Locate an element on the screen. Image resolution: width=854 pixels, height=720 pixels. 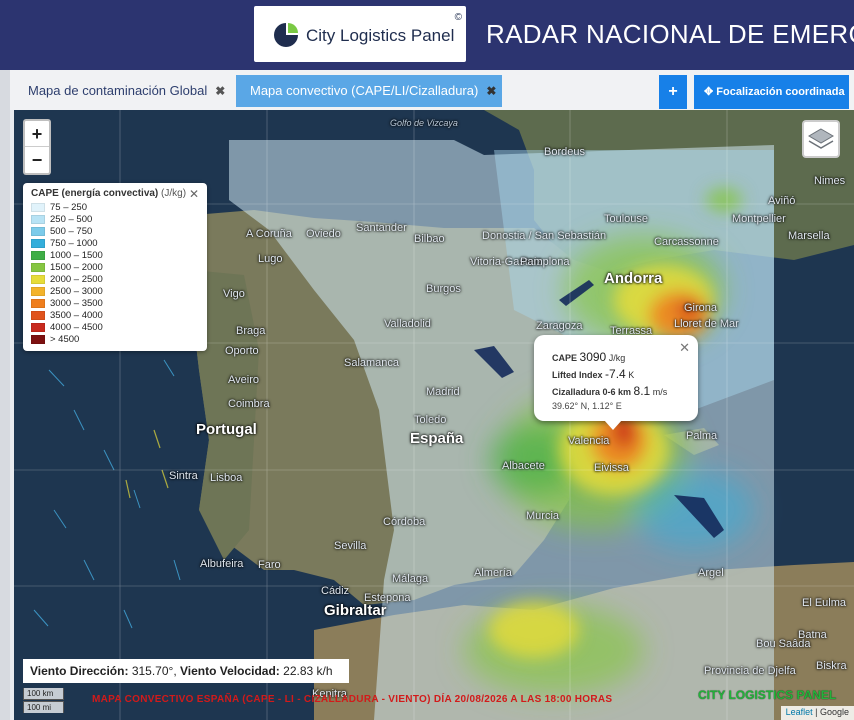
page-title: RADAR NACIONAL DE EMERGE is located at coordinates (670, 34).